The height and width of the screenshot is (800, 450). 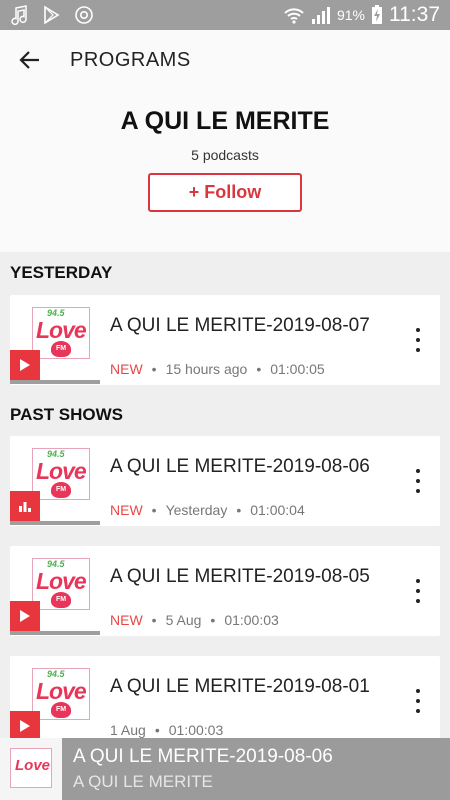 What do you see at coordinates (320, 15) in the screenshot?
I see `signal-icon` at bounding box center [320, 15].